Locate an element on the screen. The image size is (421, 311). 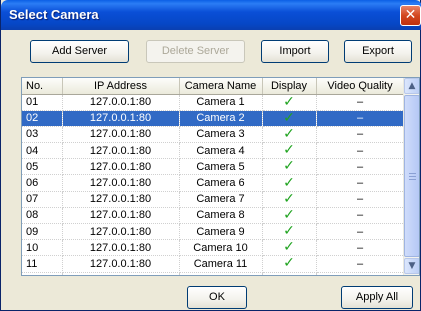
ok-button: OK is located at coordinates (217, 297).